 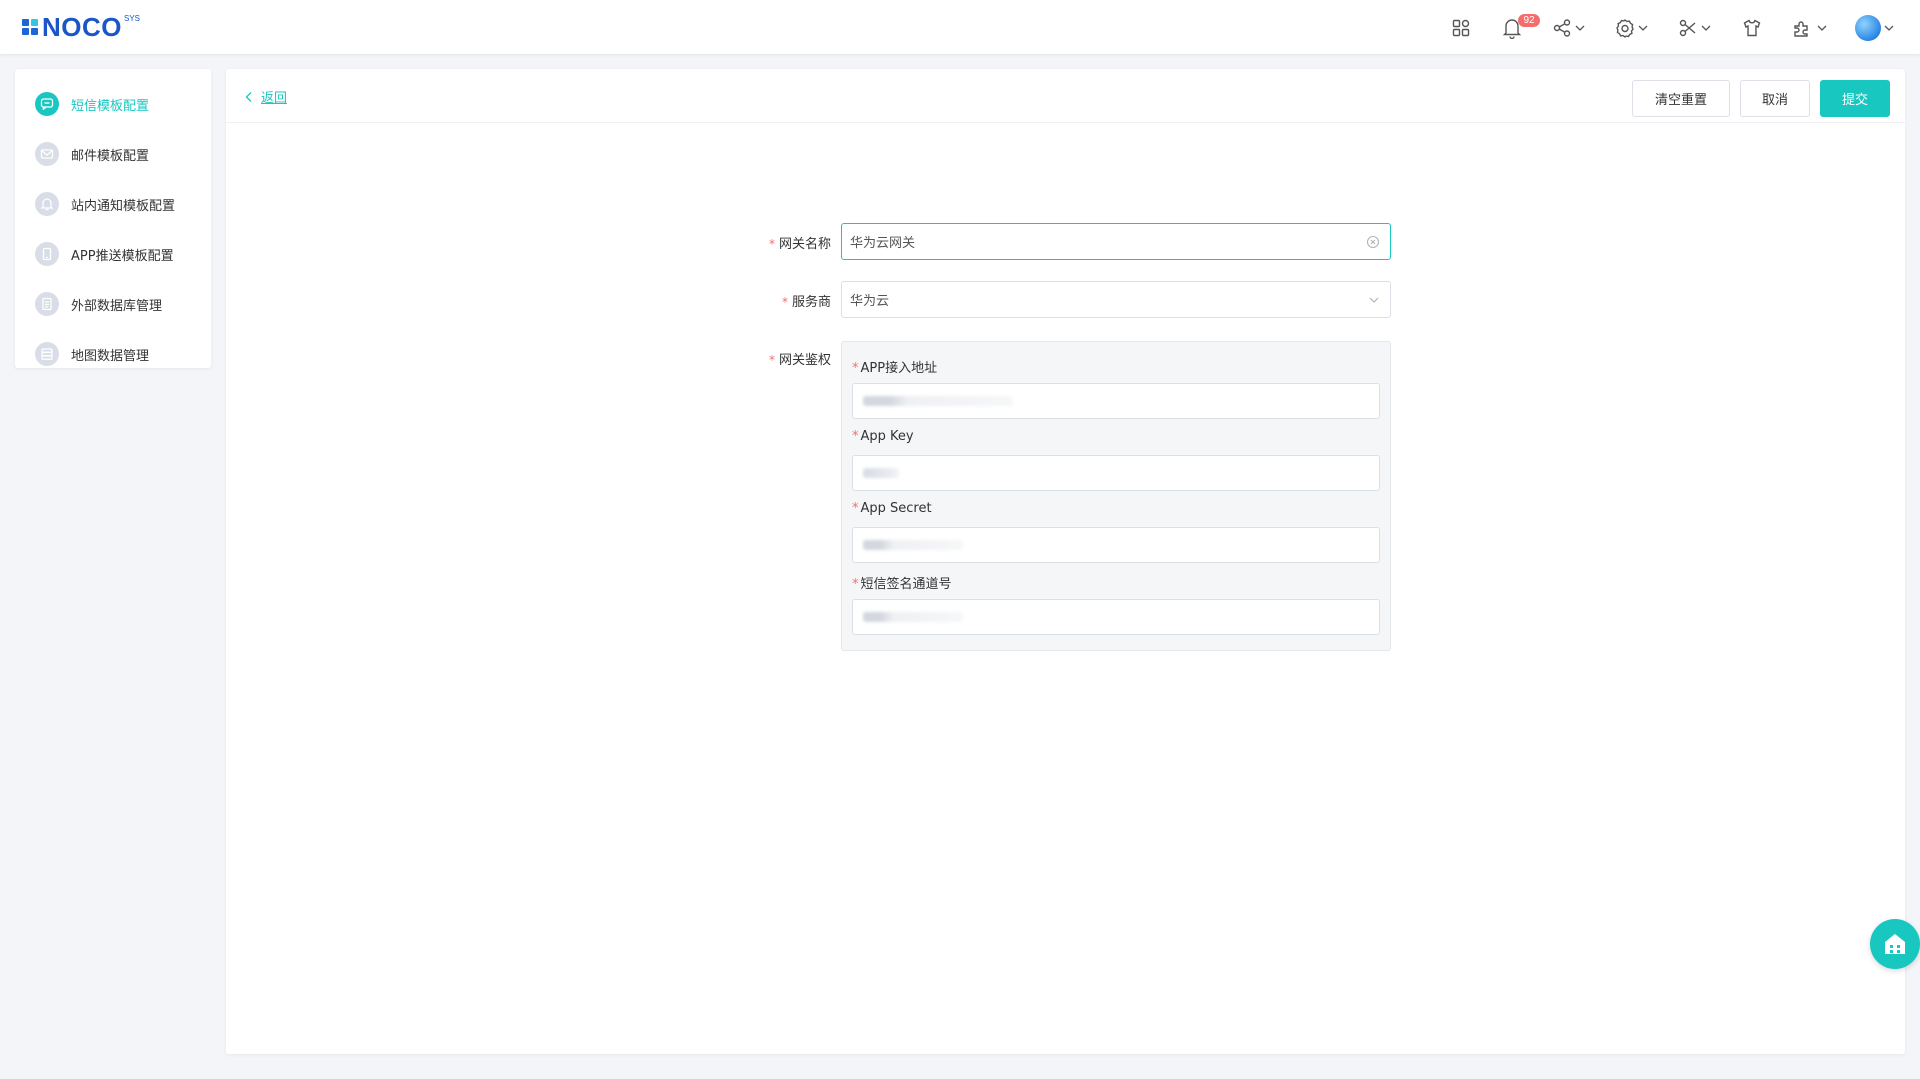 I want to click on header-toolbar: 92, so click(x=960, y=28).